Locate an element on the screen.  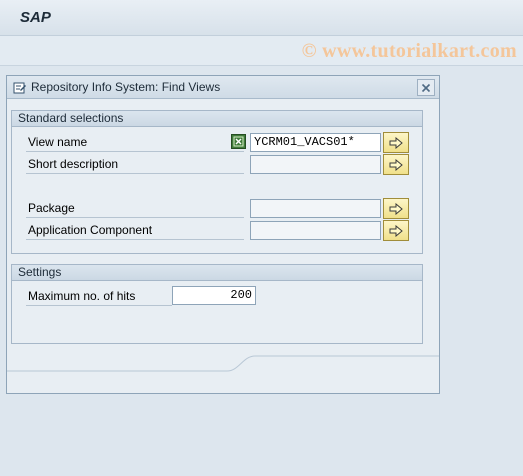
dialog-footer-curve is located at coordinates (223, 363).